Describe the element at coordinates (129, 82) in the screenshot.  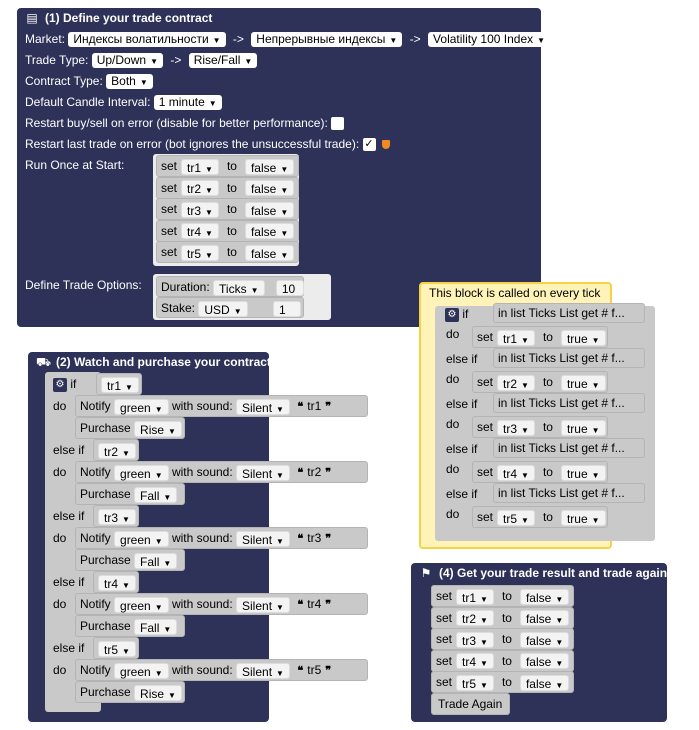
I see `contract-type-dropdown: Both ▼` at that location.